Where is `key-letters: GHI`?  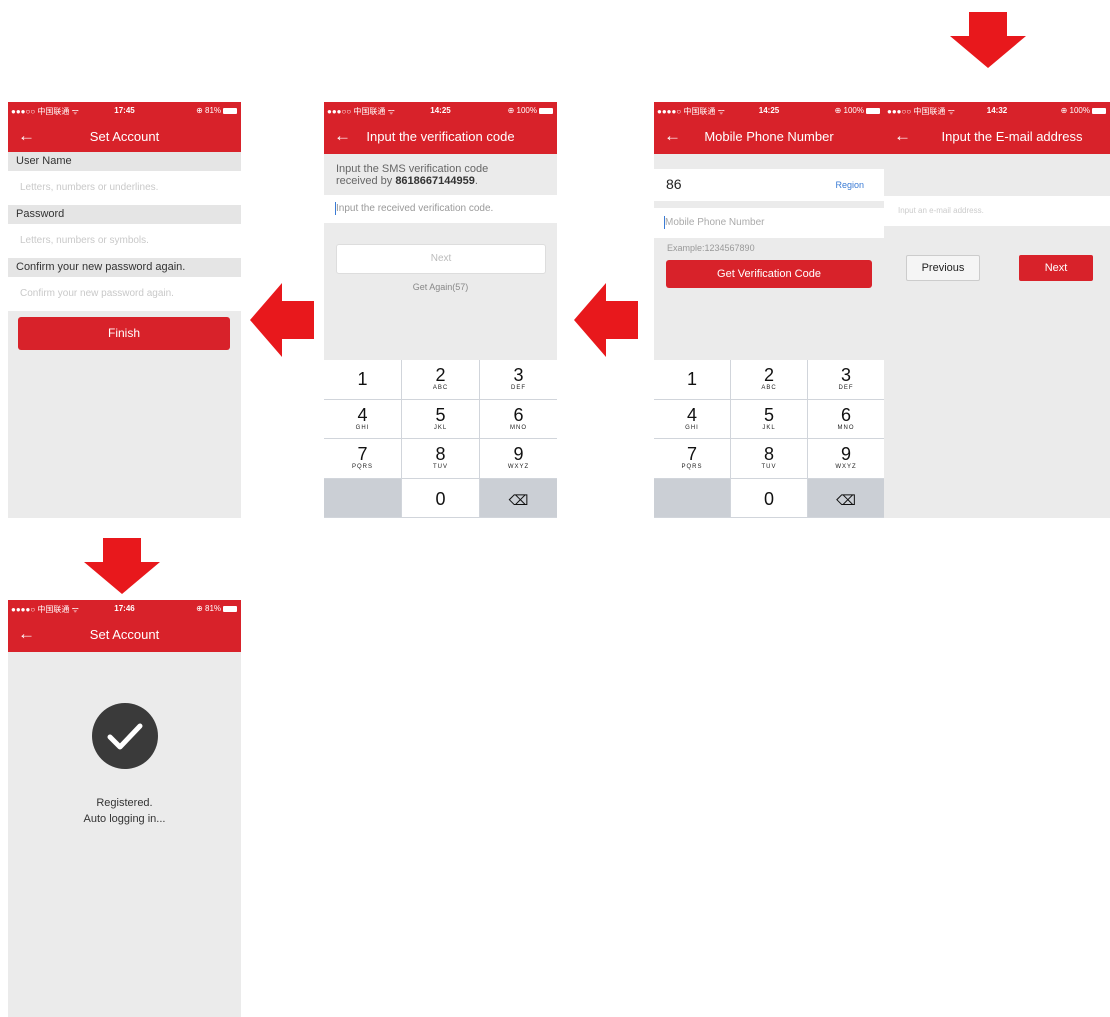 key-letters: GHI is located at coordinates (362, 427).